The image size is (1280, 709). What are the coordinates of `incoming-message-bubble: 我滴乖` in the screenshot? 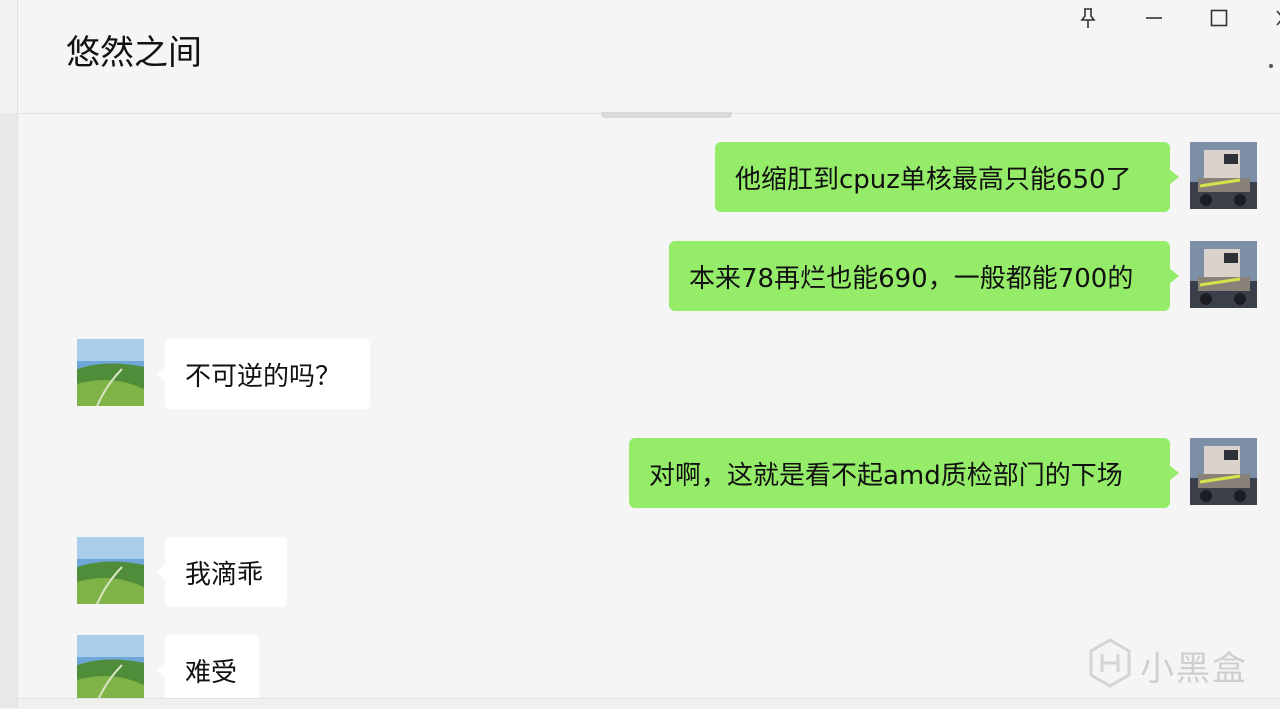 It's located at (221, 572).